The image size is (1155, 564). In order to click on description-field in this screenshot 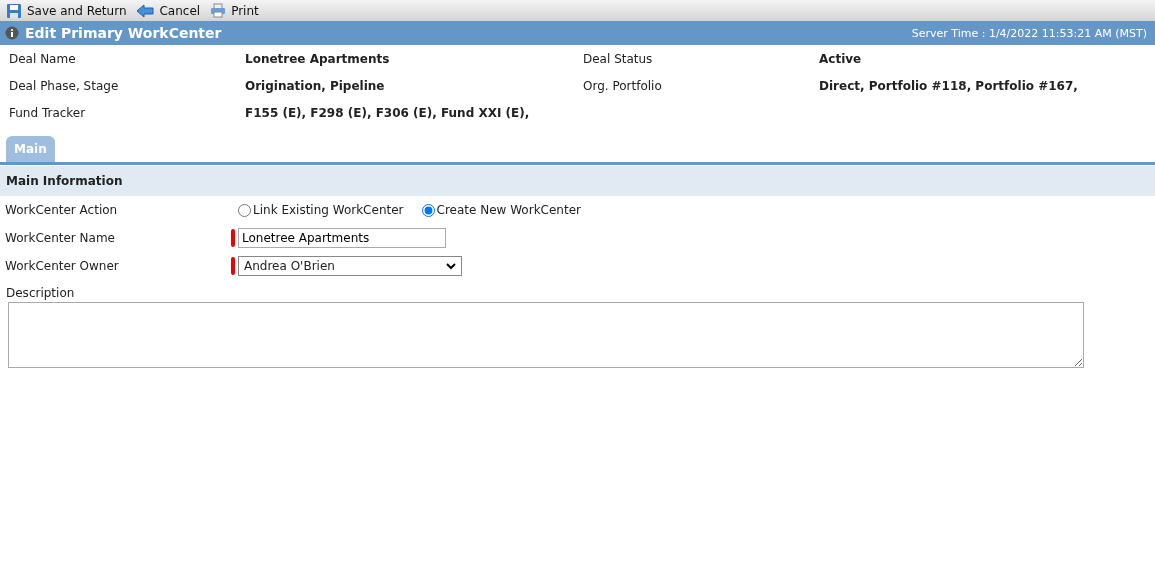, I will do `click(546, 335)`.